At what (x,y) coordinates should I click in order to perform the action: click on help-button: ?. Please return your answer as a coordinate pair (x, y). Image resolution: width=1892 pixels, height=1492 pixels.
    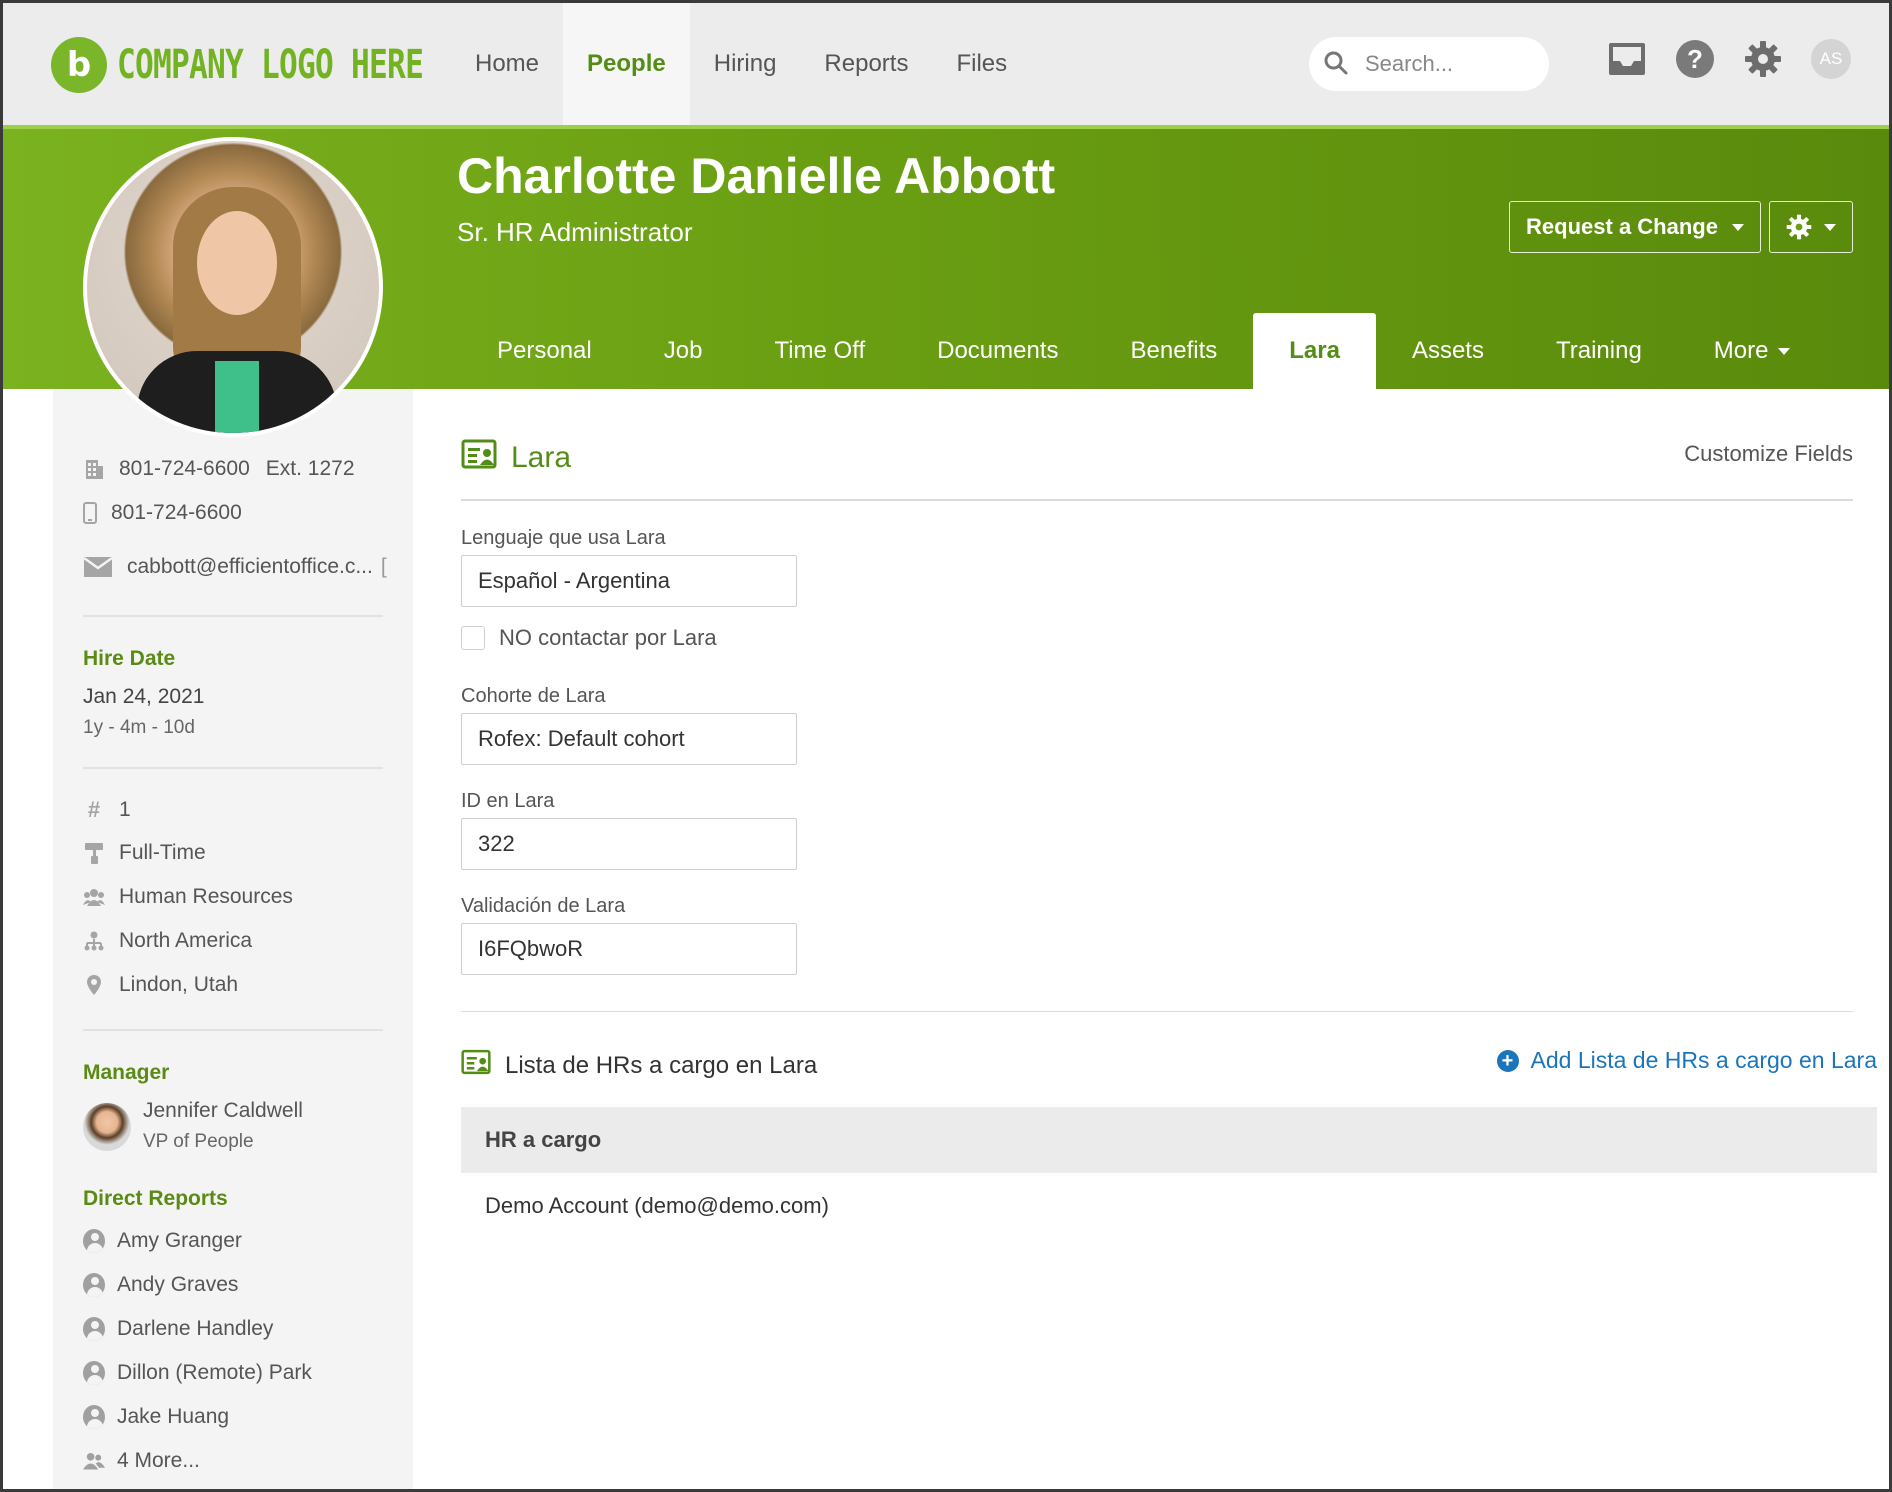
    Looking at the image, I should click on (1695, 59).